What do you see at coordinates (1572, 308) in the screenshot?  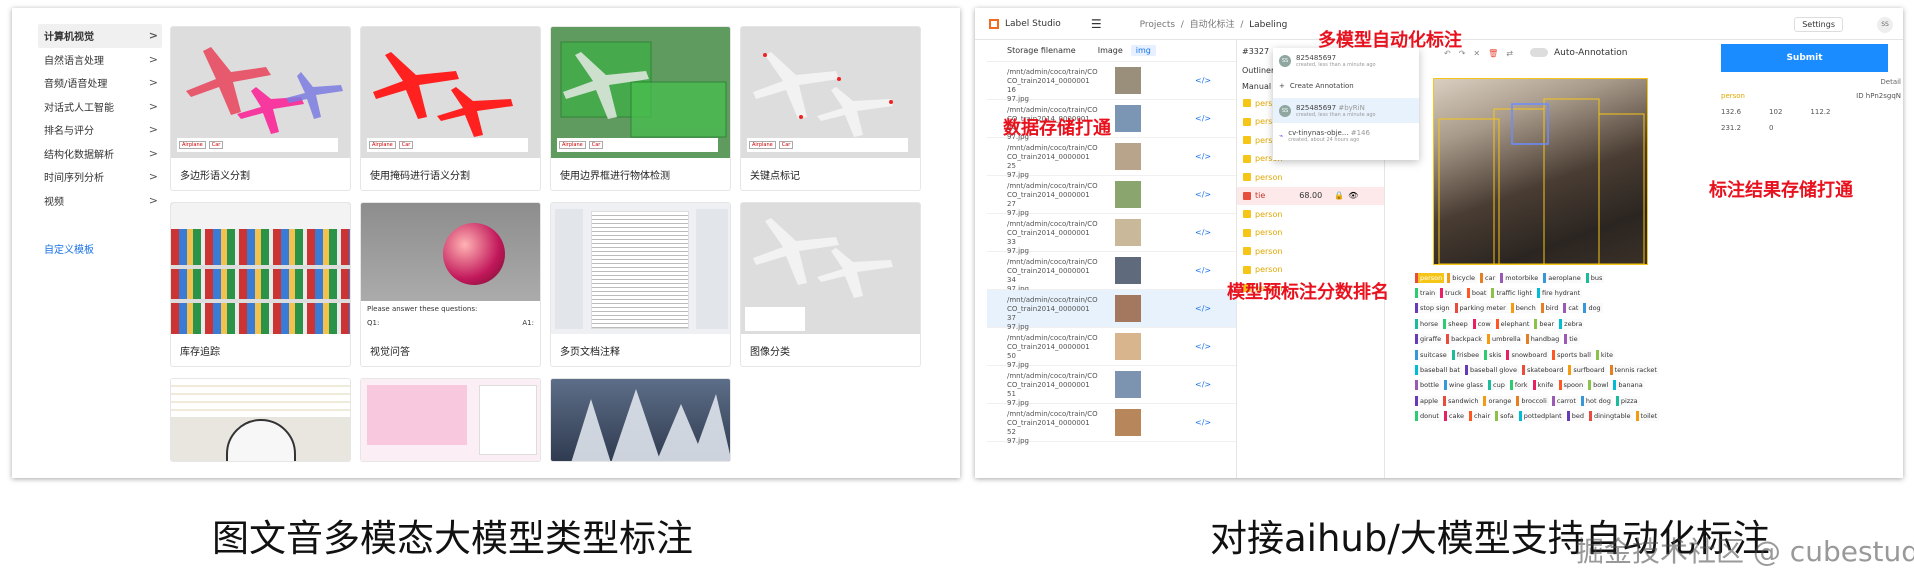 I see `label-chip: cat` at bounding box center [1572, 308].